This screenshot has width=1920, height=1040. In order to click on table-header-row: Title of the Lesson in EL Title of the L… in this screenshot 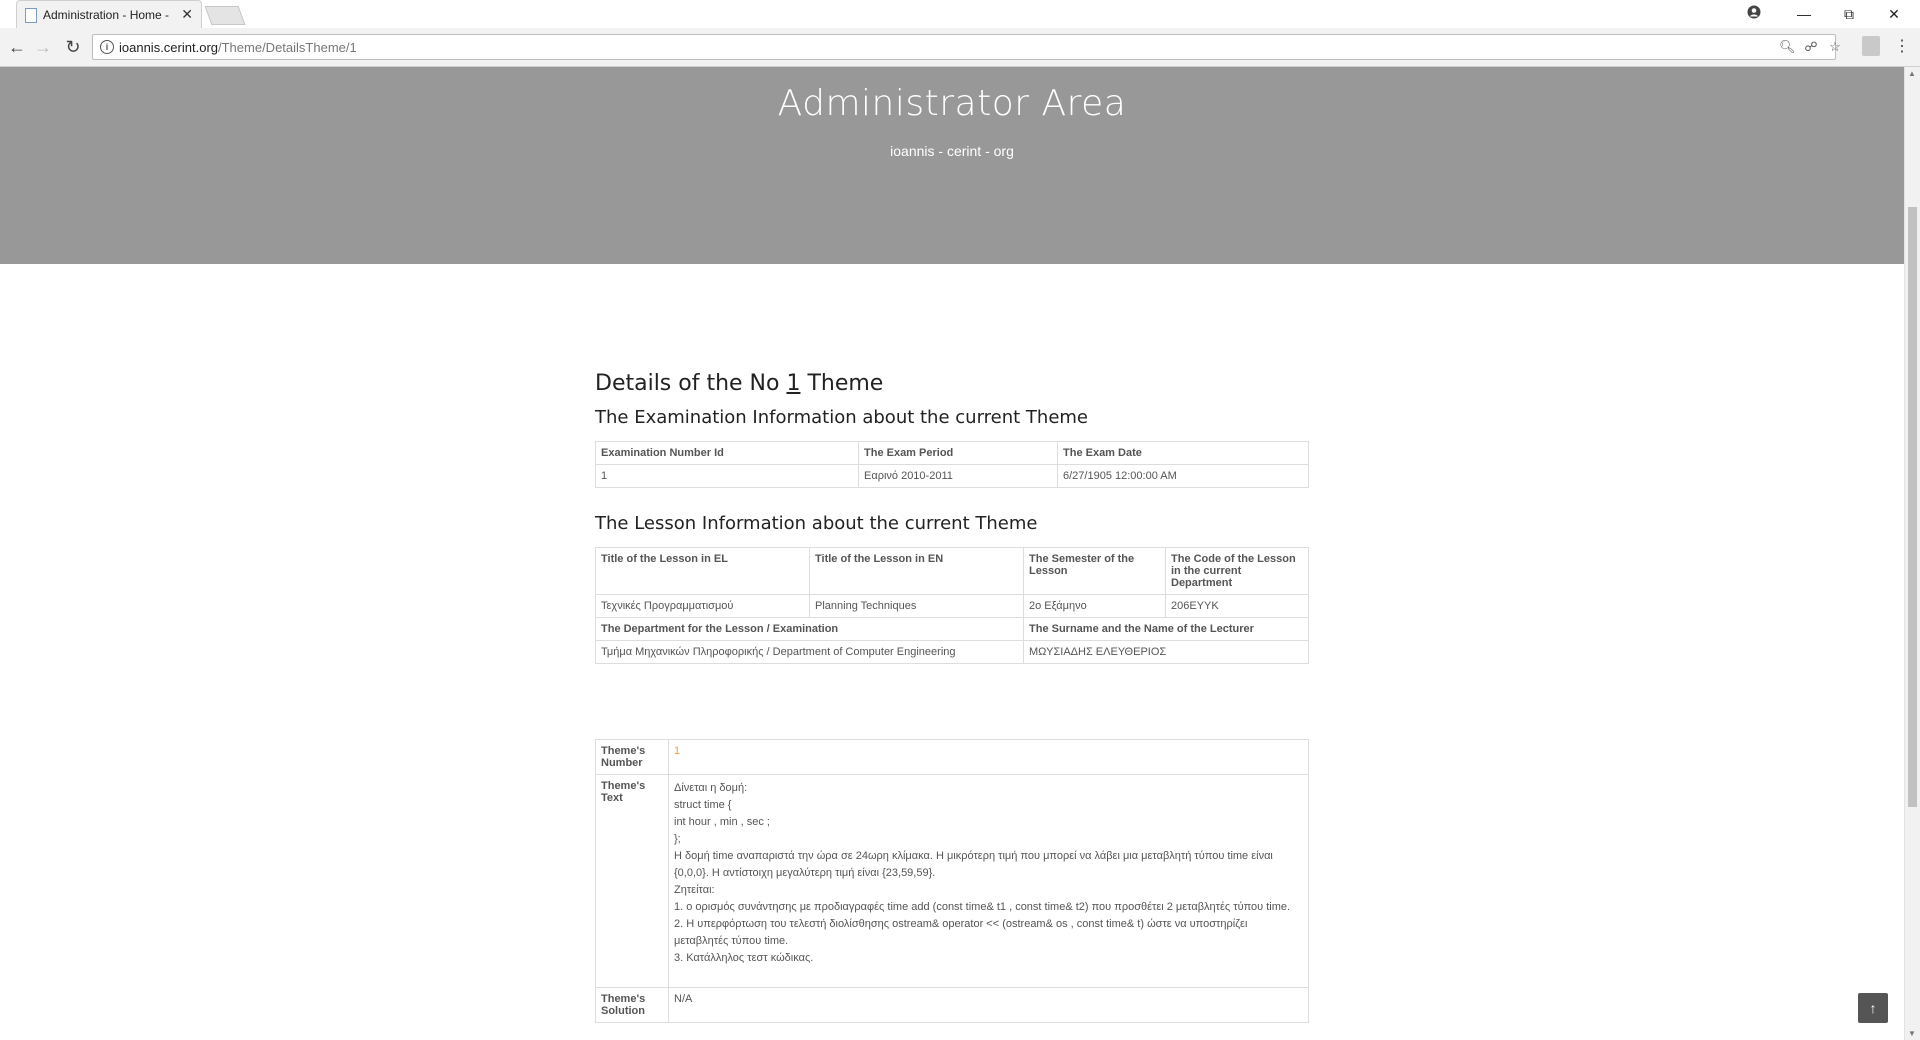, I will do `click(952, 571)`.